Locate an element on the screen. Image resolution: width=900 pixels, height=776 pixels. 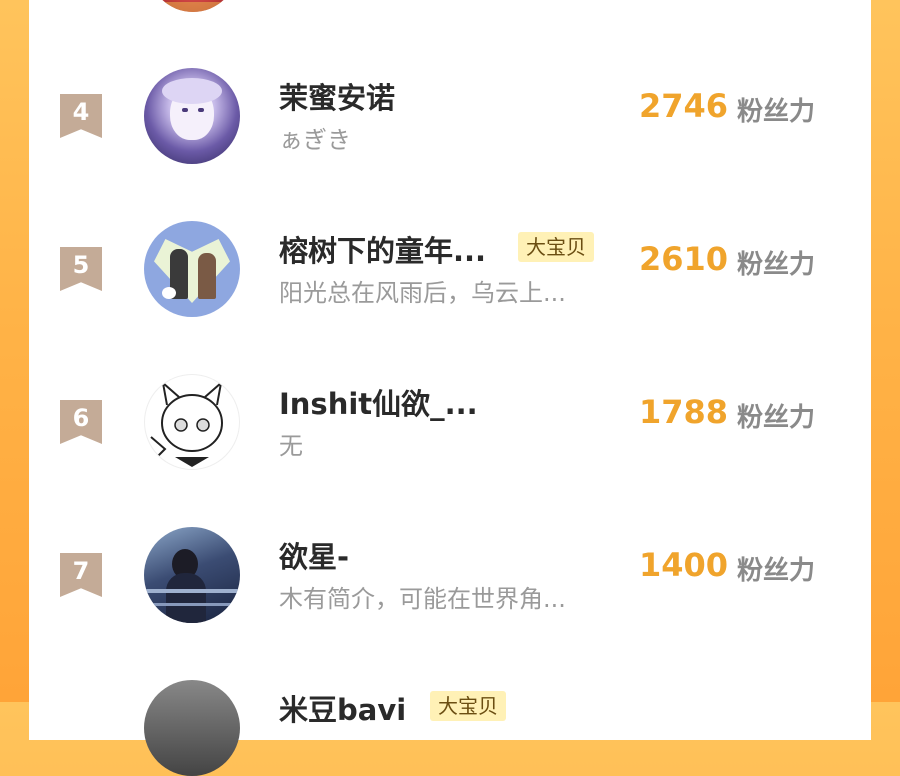
fan-score: 1400 is located at coordinates (683, 565).